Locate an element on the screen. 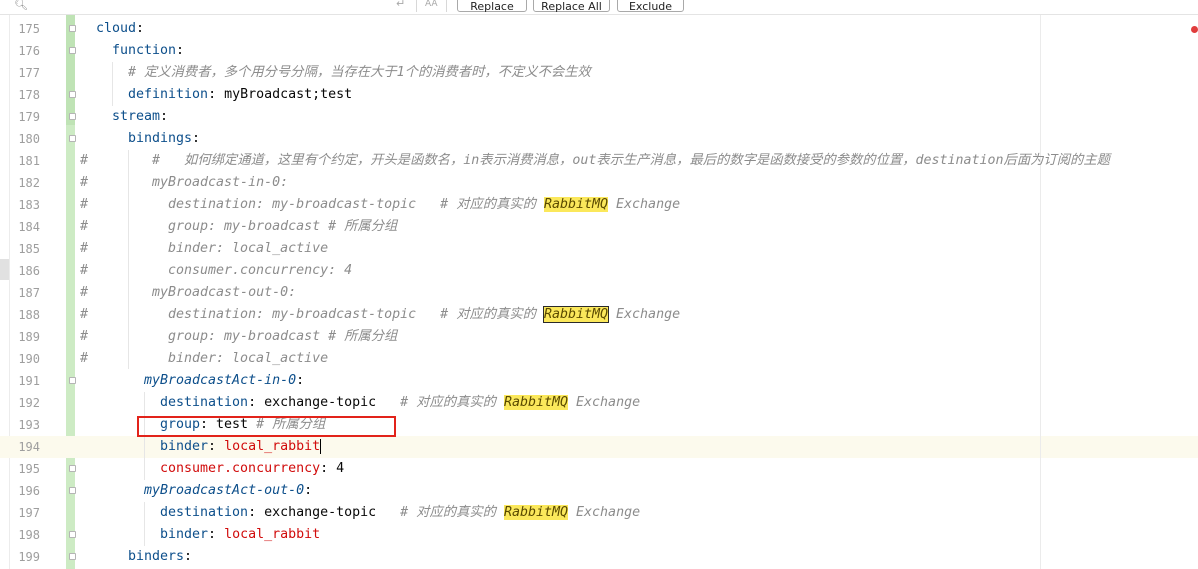  code-text: function: is located at coordinates (148, 51).